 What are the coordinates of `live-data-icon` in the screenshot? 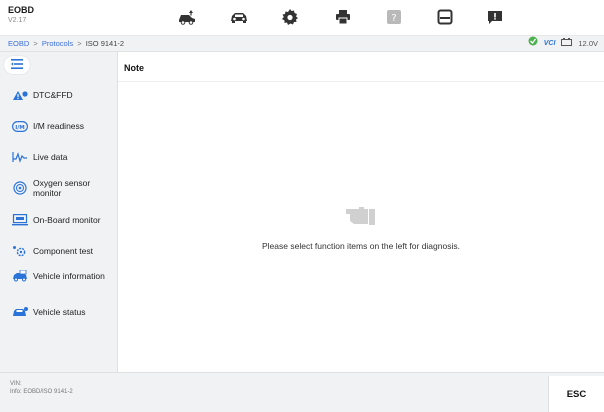 It's located at (20, 157).